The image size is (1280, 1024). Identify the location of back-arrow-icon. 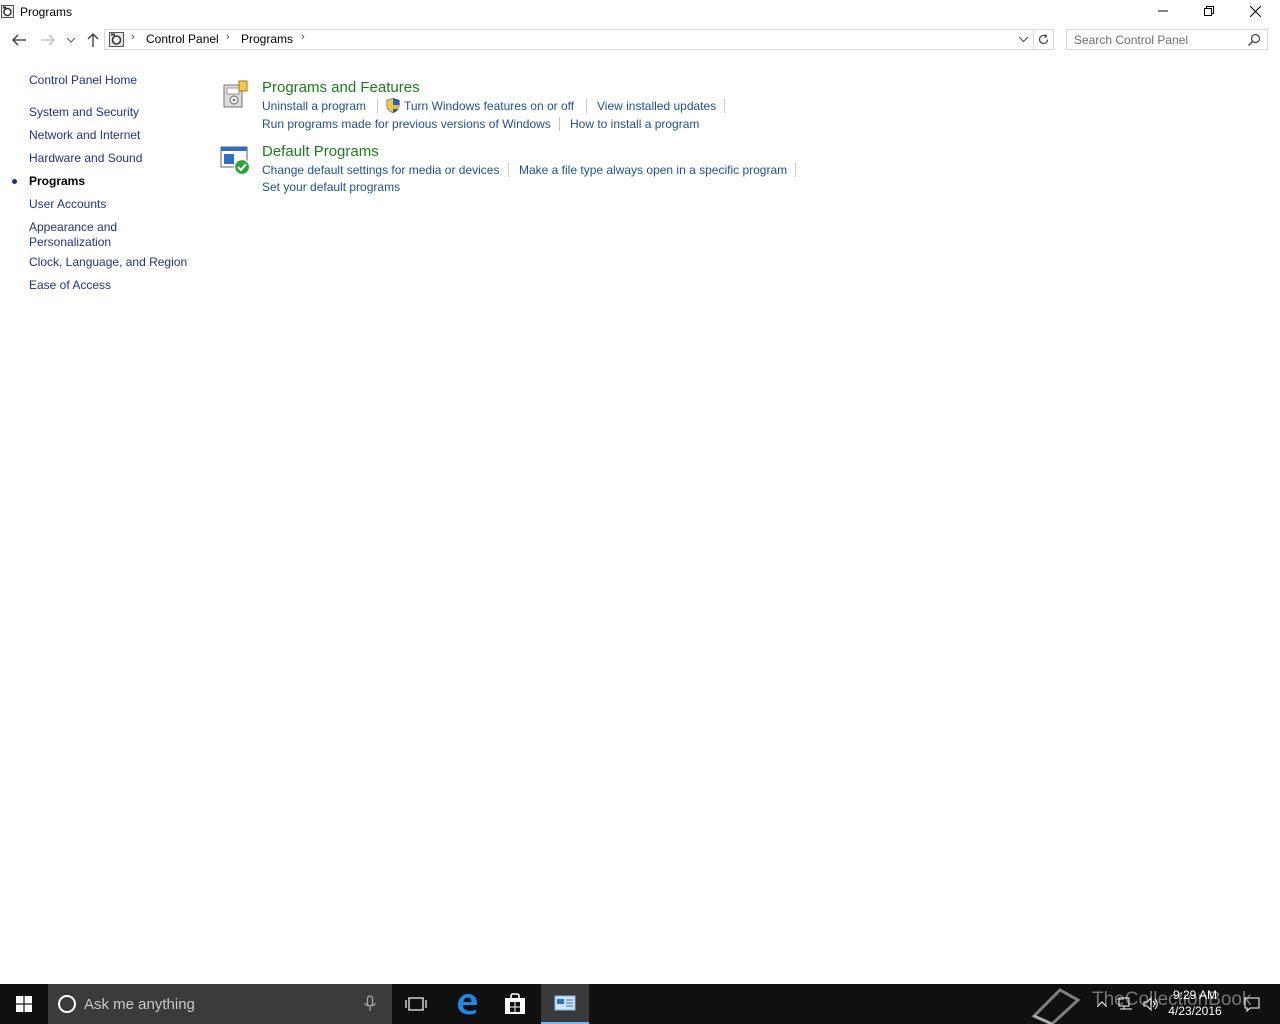
(19, 40).